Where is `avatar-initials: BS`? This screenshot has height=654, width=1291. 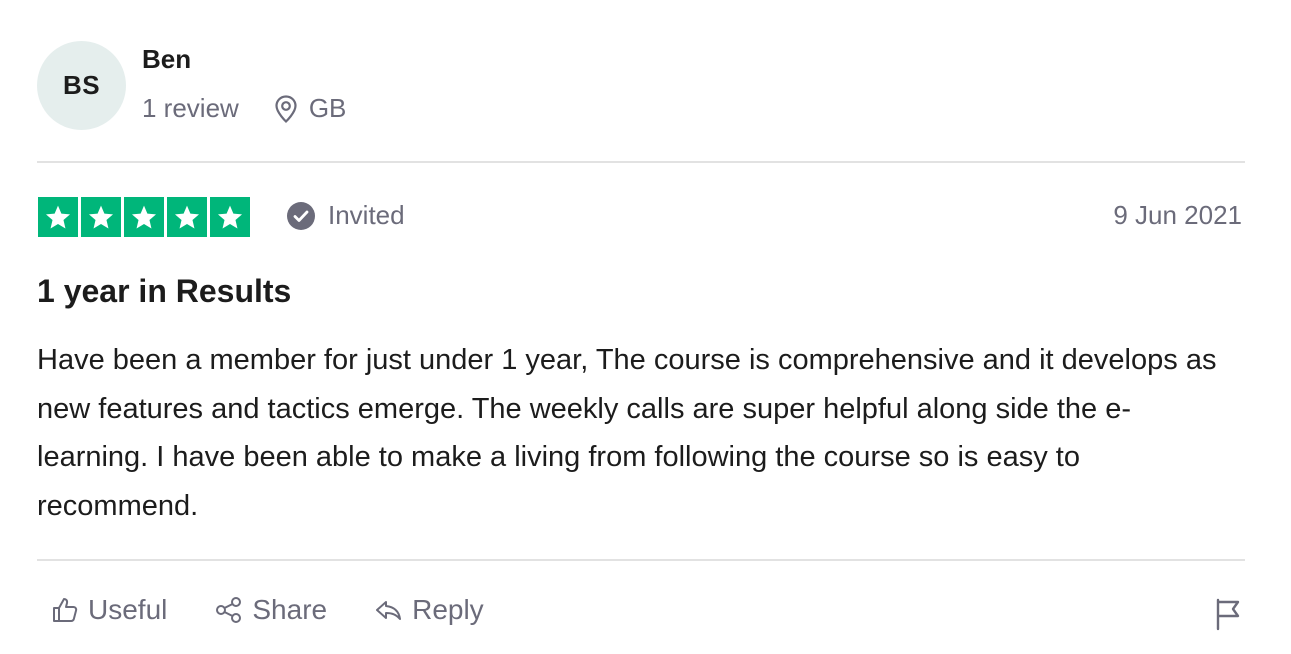 avatar-initials: BS is located at coordinates (81, 85).